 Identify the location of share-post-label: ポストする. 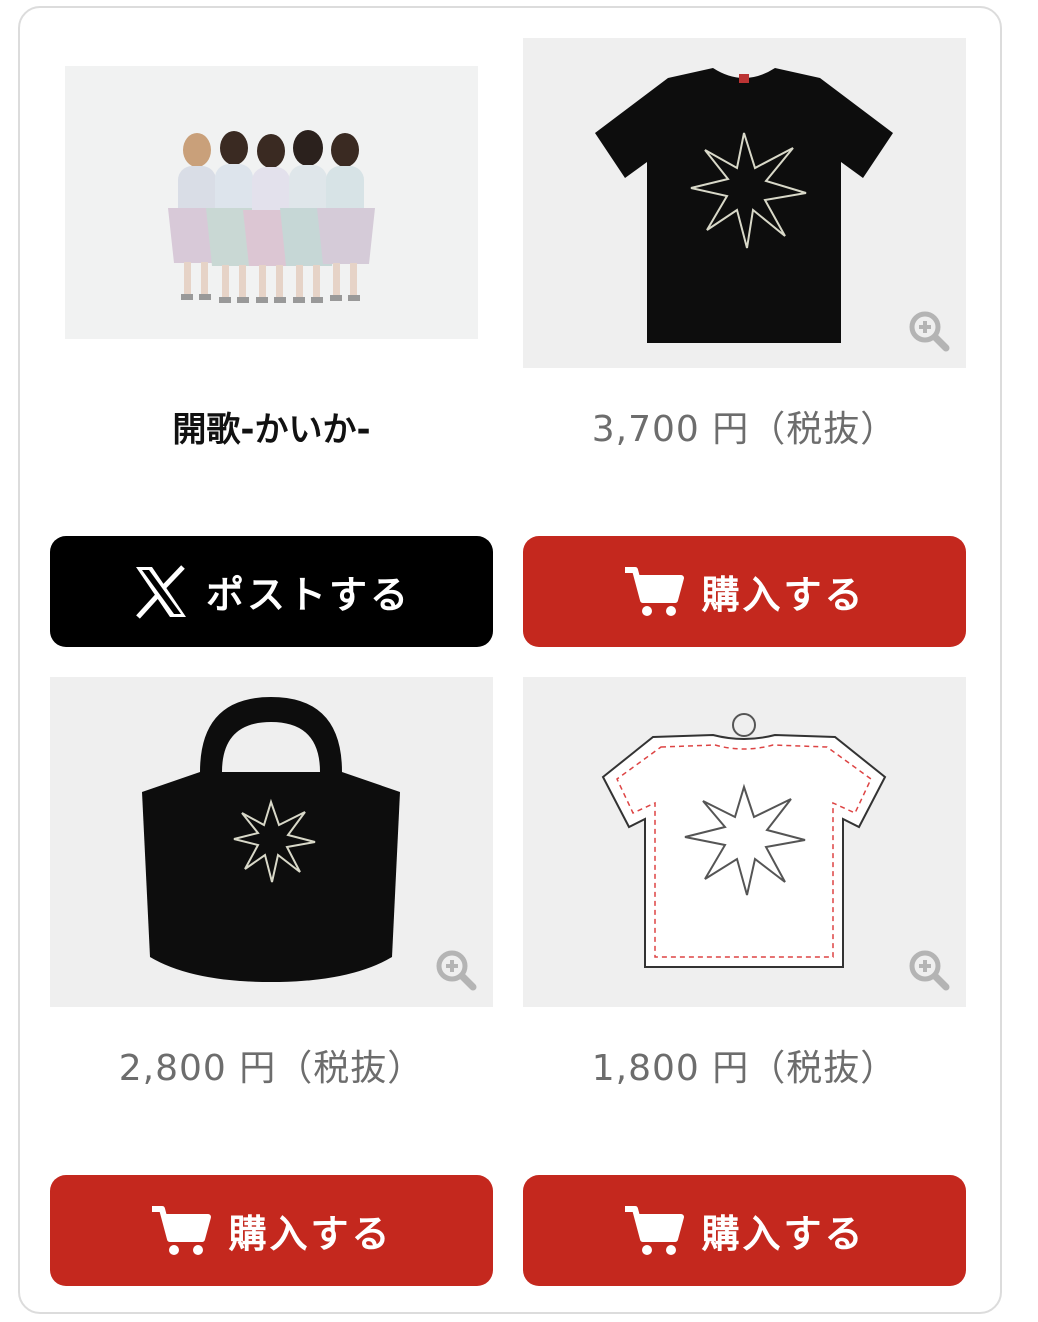
(308, 595).